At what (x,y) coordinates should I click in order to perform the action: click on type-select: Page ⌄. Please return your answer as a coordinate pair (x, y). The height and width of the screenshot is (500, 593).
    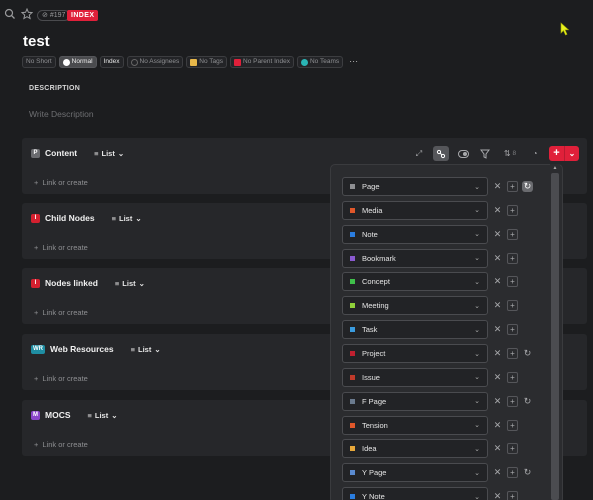
    Looking at the image, I should click on (415, 186).